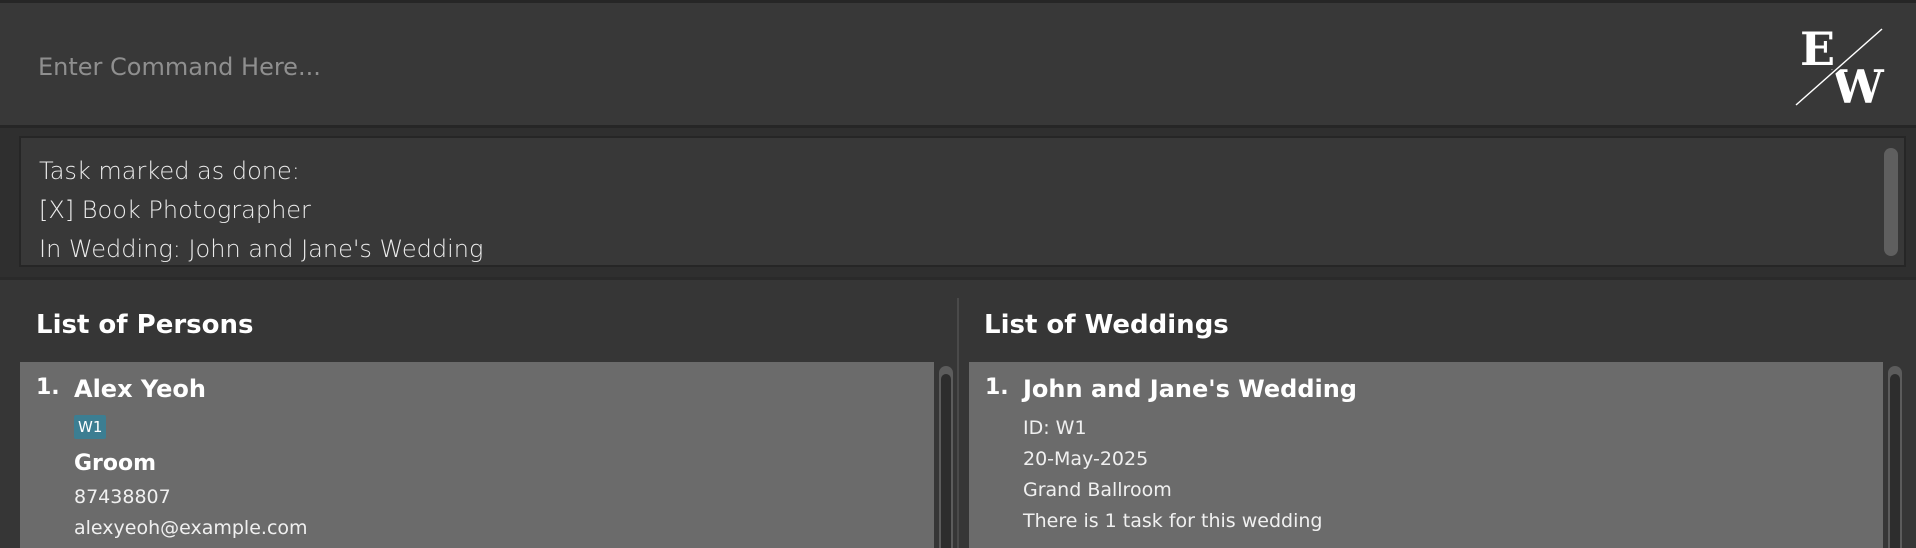 This screenshot has width=1916, height=548. I want to click on wedding-name: John and Jane's Wedding, so click(1190, 389).